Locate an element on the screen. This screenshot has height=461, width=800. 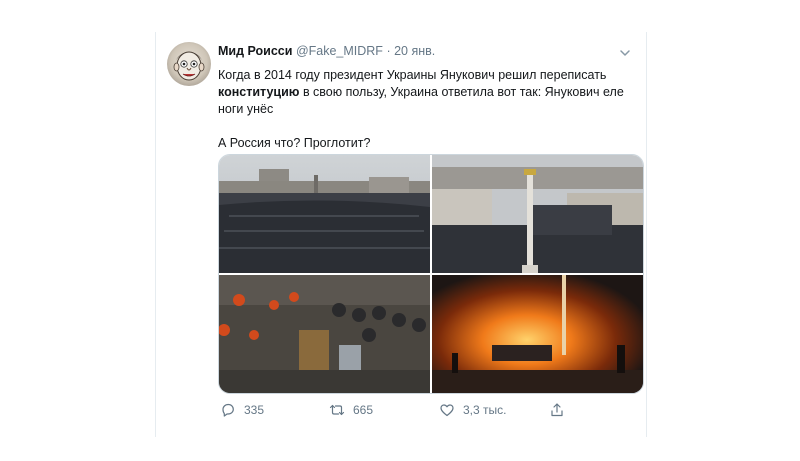
retweet-button: 665 is located at coordinates (351, 410).